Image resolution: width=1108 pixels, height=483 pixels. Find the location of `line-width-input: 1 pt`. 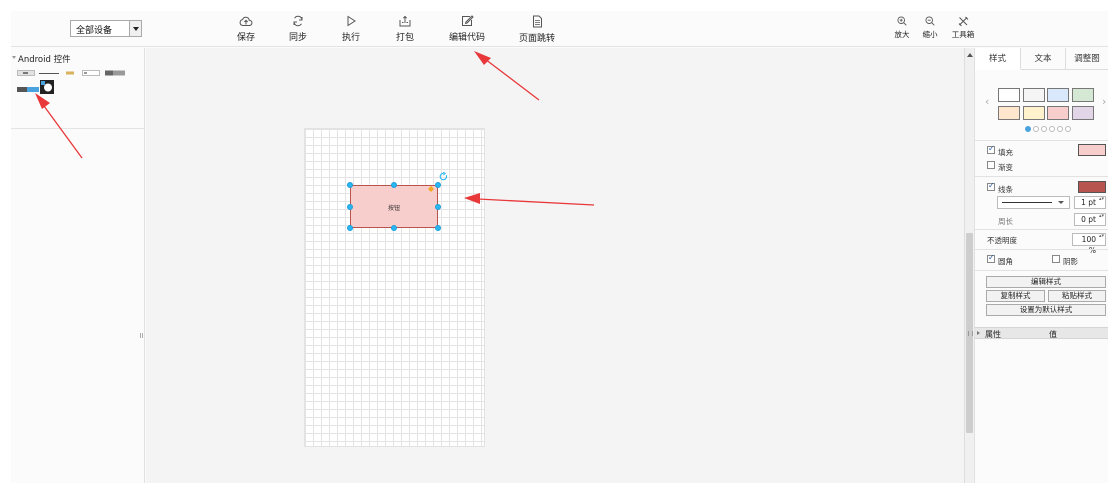

line-width-input: 1 pt is located at coordinates (1090, 202).